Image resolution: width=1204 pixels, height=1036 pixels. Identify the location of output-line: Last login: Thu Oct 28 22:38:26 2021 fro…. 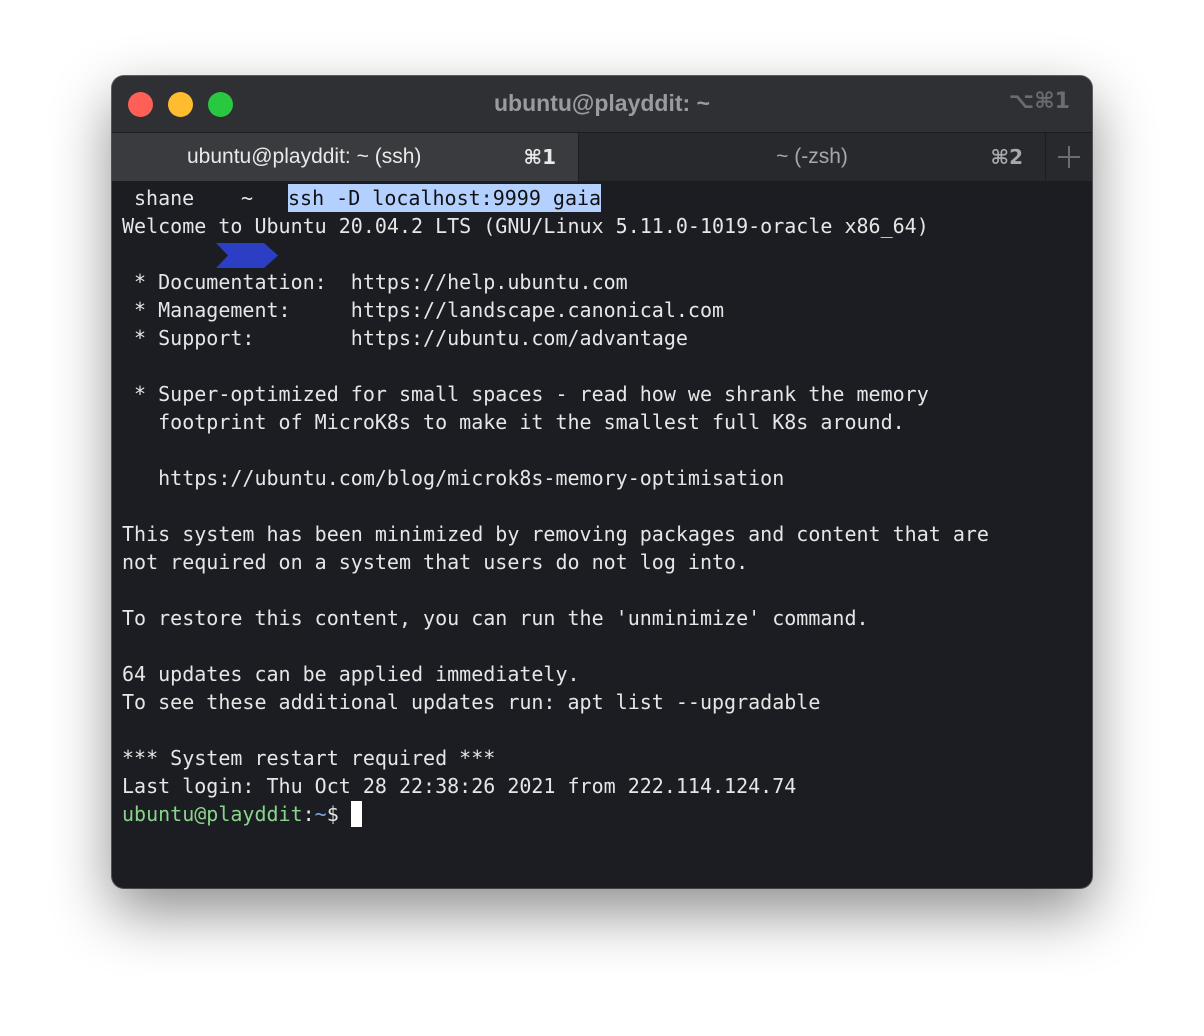
(459, 786).